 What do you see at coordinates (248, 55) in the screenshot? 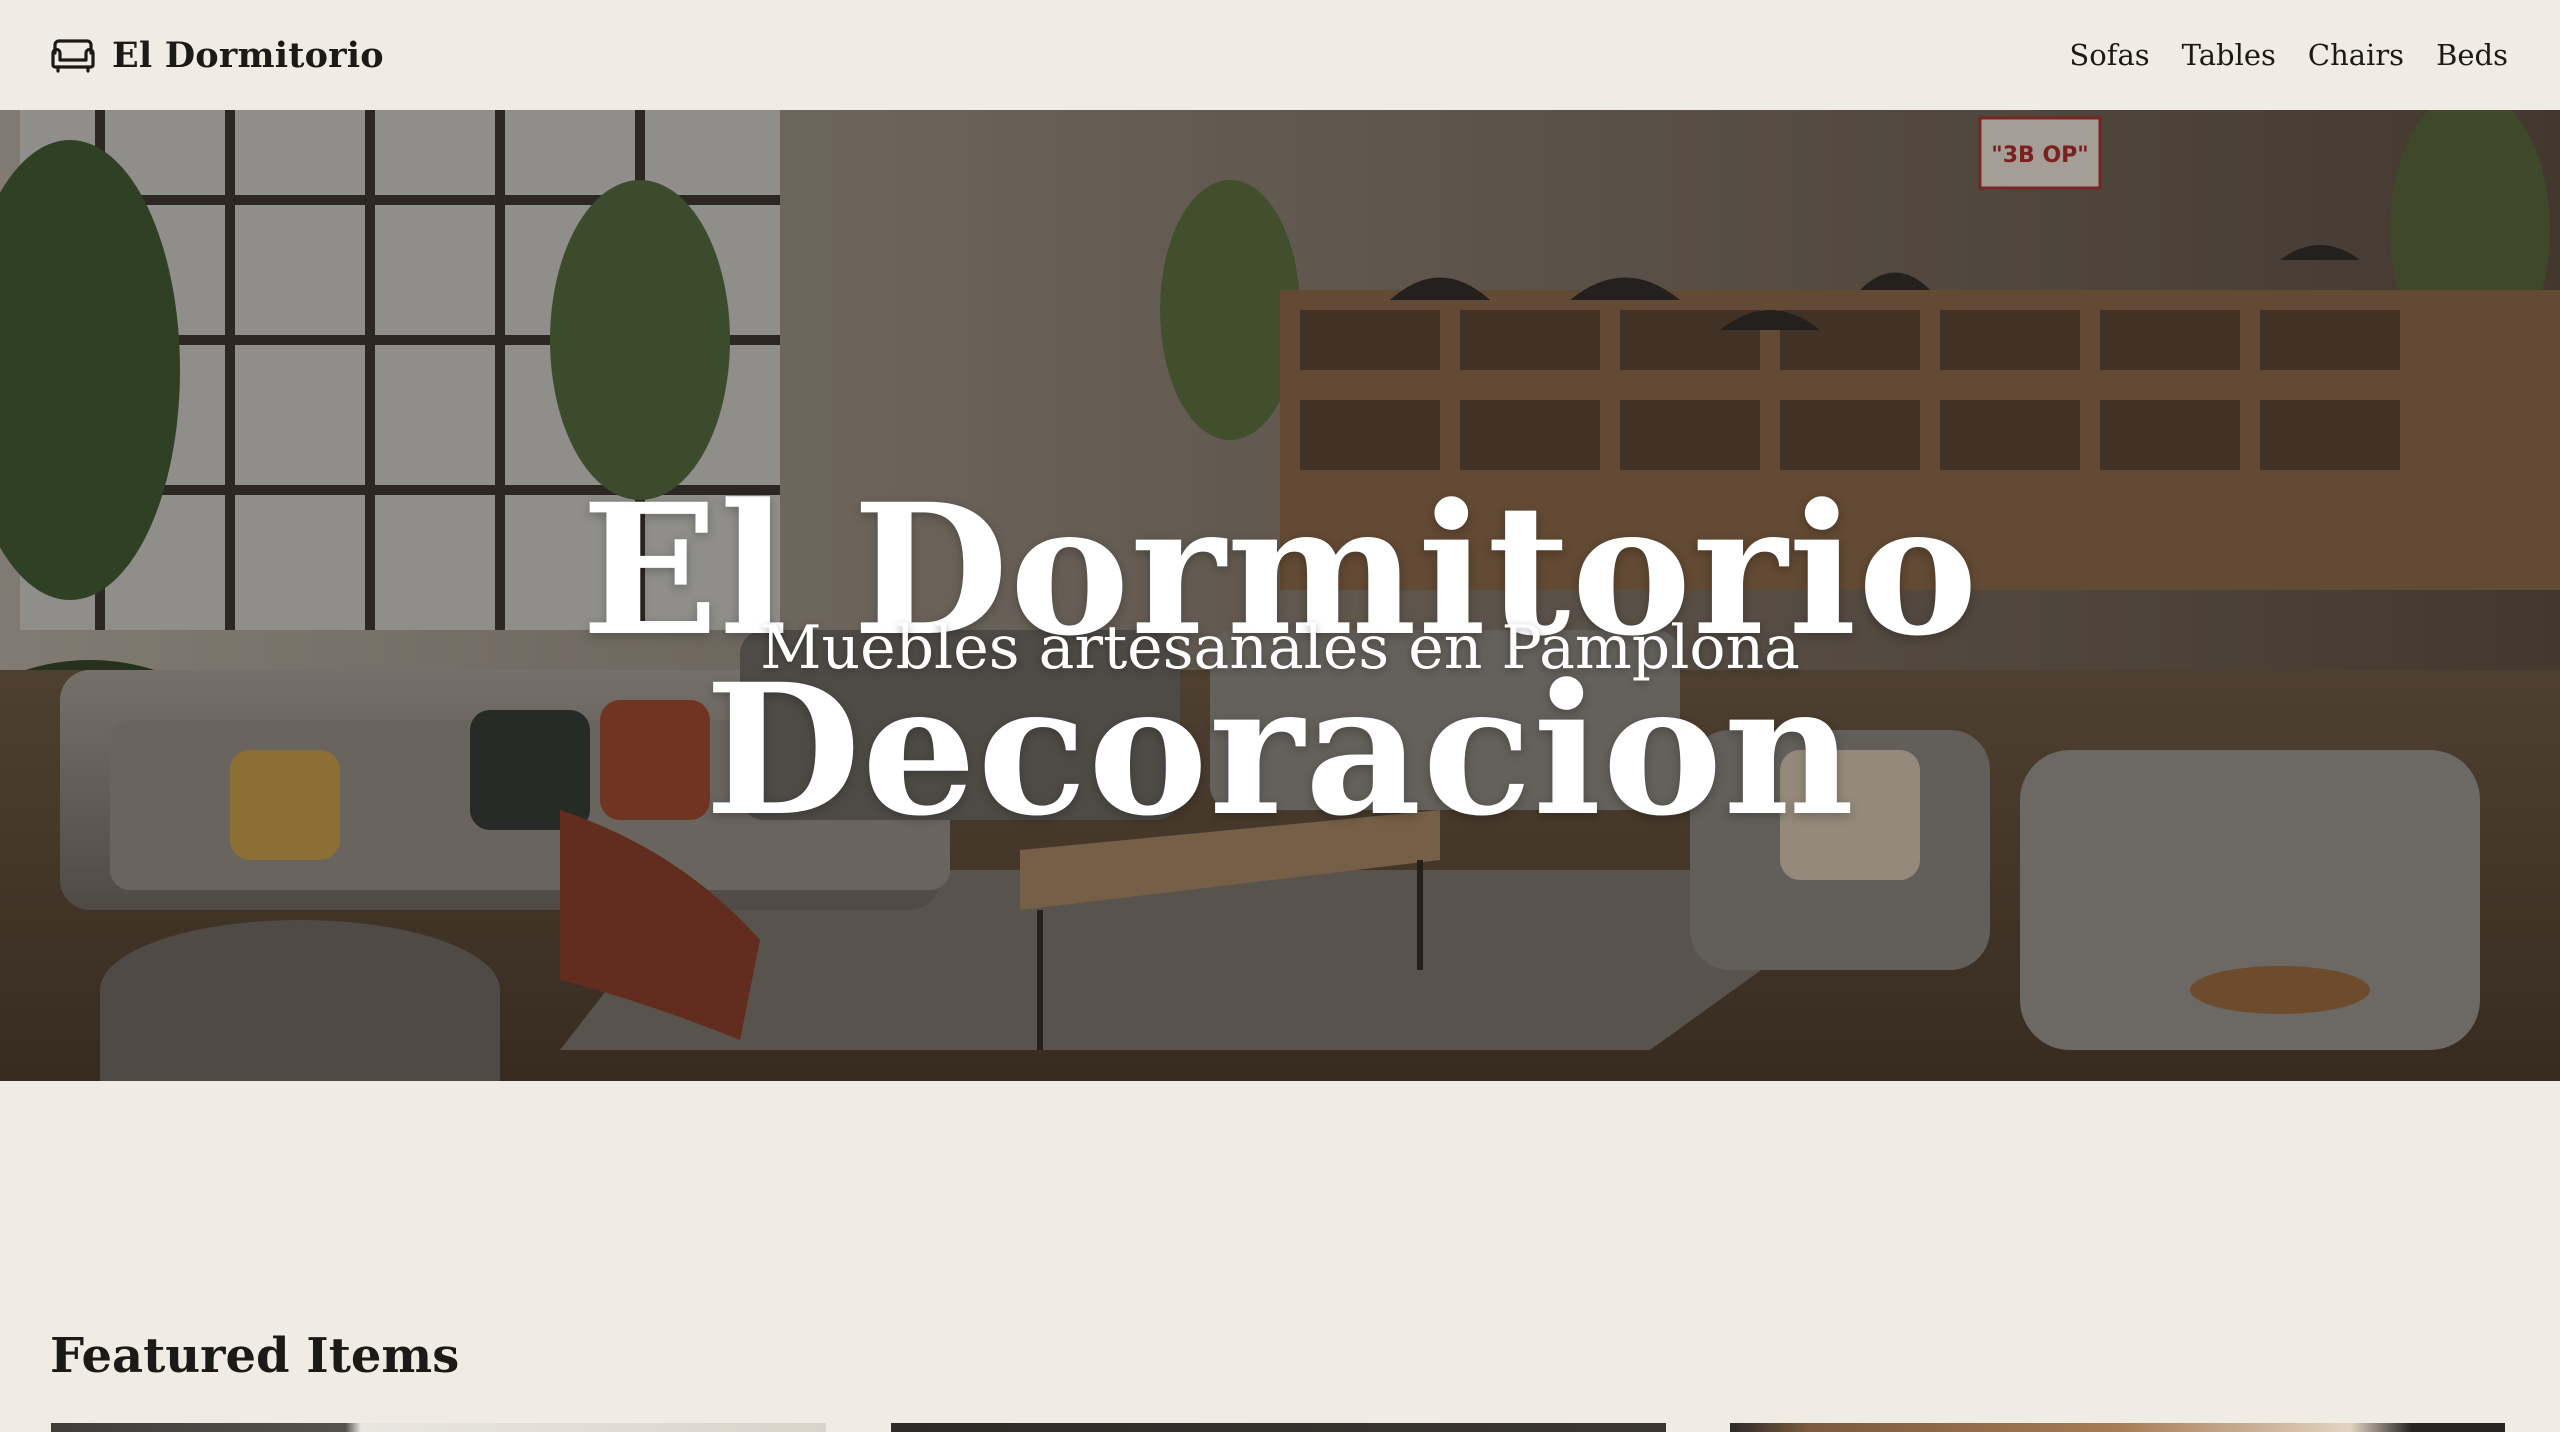
I see `brand-name: El Dormitorio` at bounding box center [248, 55].